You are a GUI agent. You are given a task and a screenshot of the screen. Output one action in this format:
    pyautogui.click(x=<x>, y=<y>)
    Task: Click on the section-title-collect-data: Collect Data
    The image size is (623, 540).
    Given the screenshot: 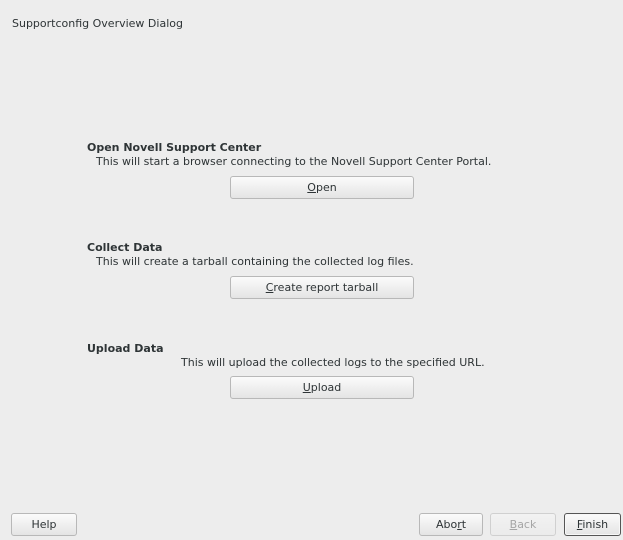 What is the action you would take?
    pyautogui.click(x=125, y=247)
    